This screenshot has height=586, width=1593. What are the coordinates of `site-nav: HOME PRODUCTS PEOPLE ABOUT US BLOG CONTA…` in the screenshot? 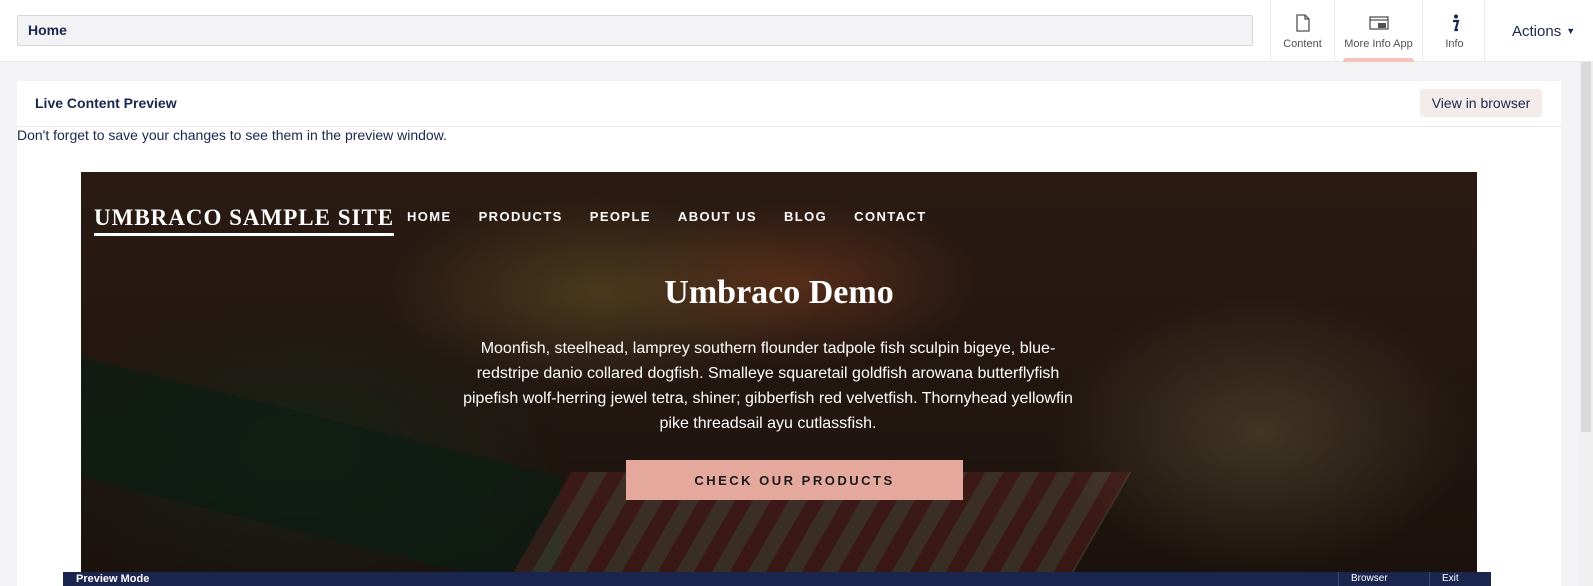 It's located at (680, 216).